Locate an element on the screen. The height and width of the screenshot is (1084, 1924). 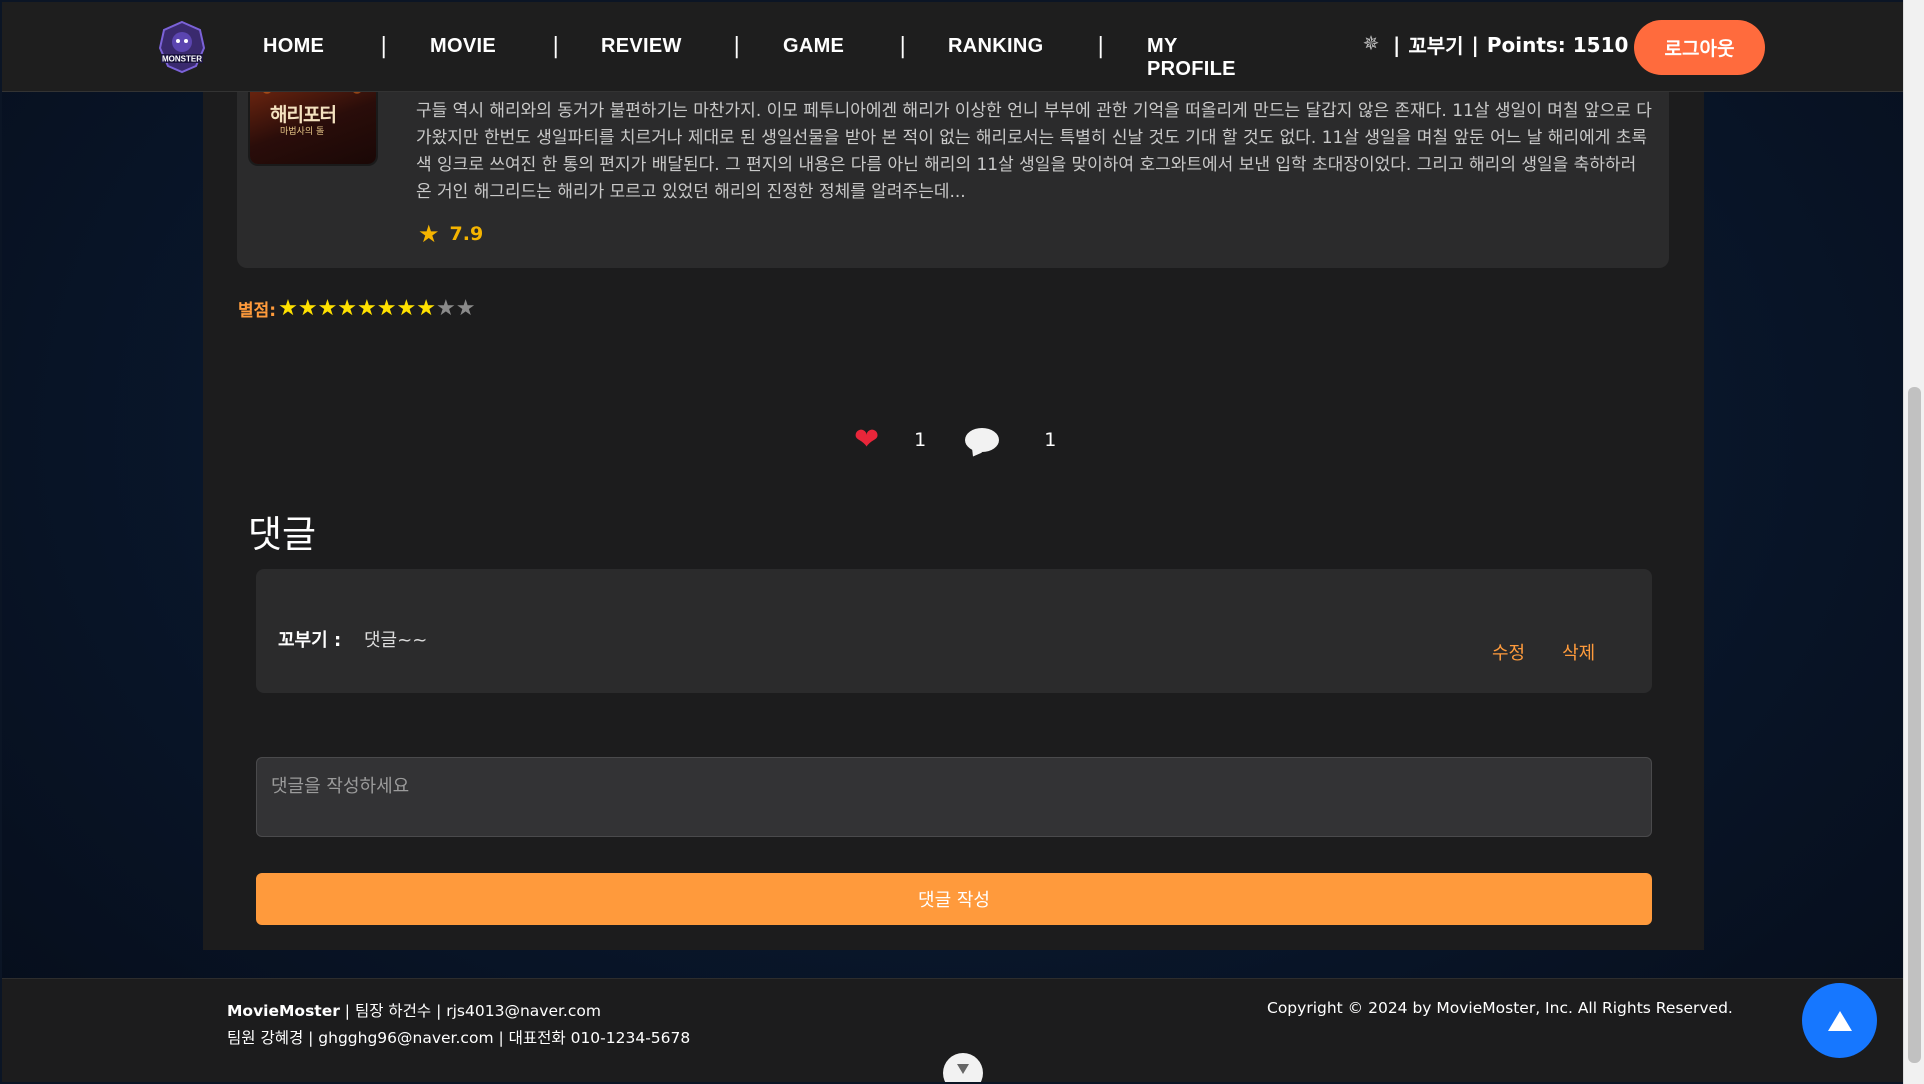
arrow-up-icon is located at coordinates (1839, 1020).